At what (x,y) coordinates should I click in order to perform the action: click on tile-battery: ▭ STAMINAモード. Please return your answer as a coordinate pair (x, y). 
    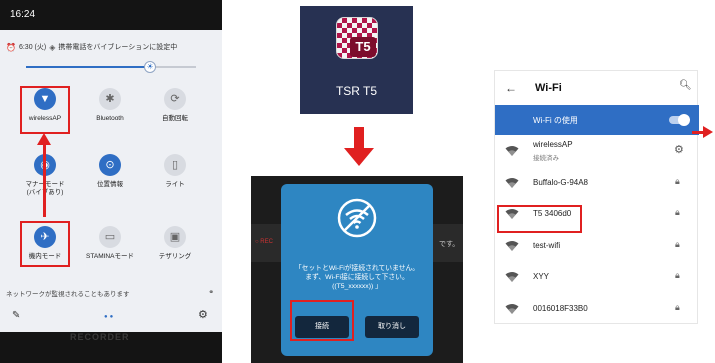
    Looking at the image, I should click on (110, 243).